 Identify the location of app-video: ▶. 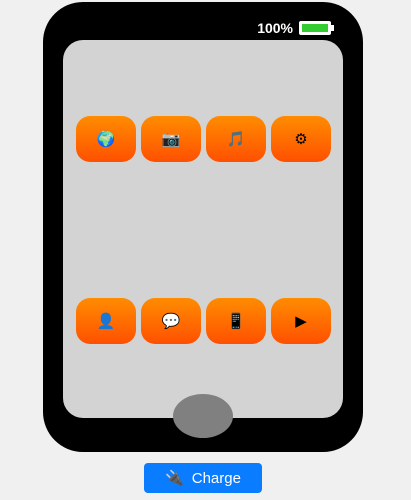
(301, 321).